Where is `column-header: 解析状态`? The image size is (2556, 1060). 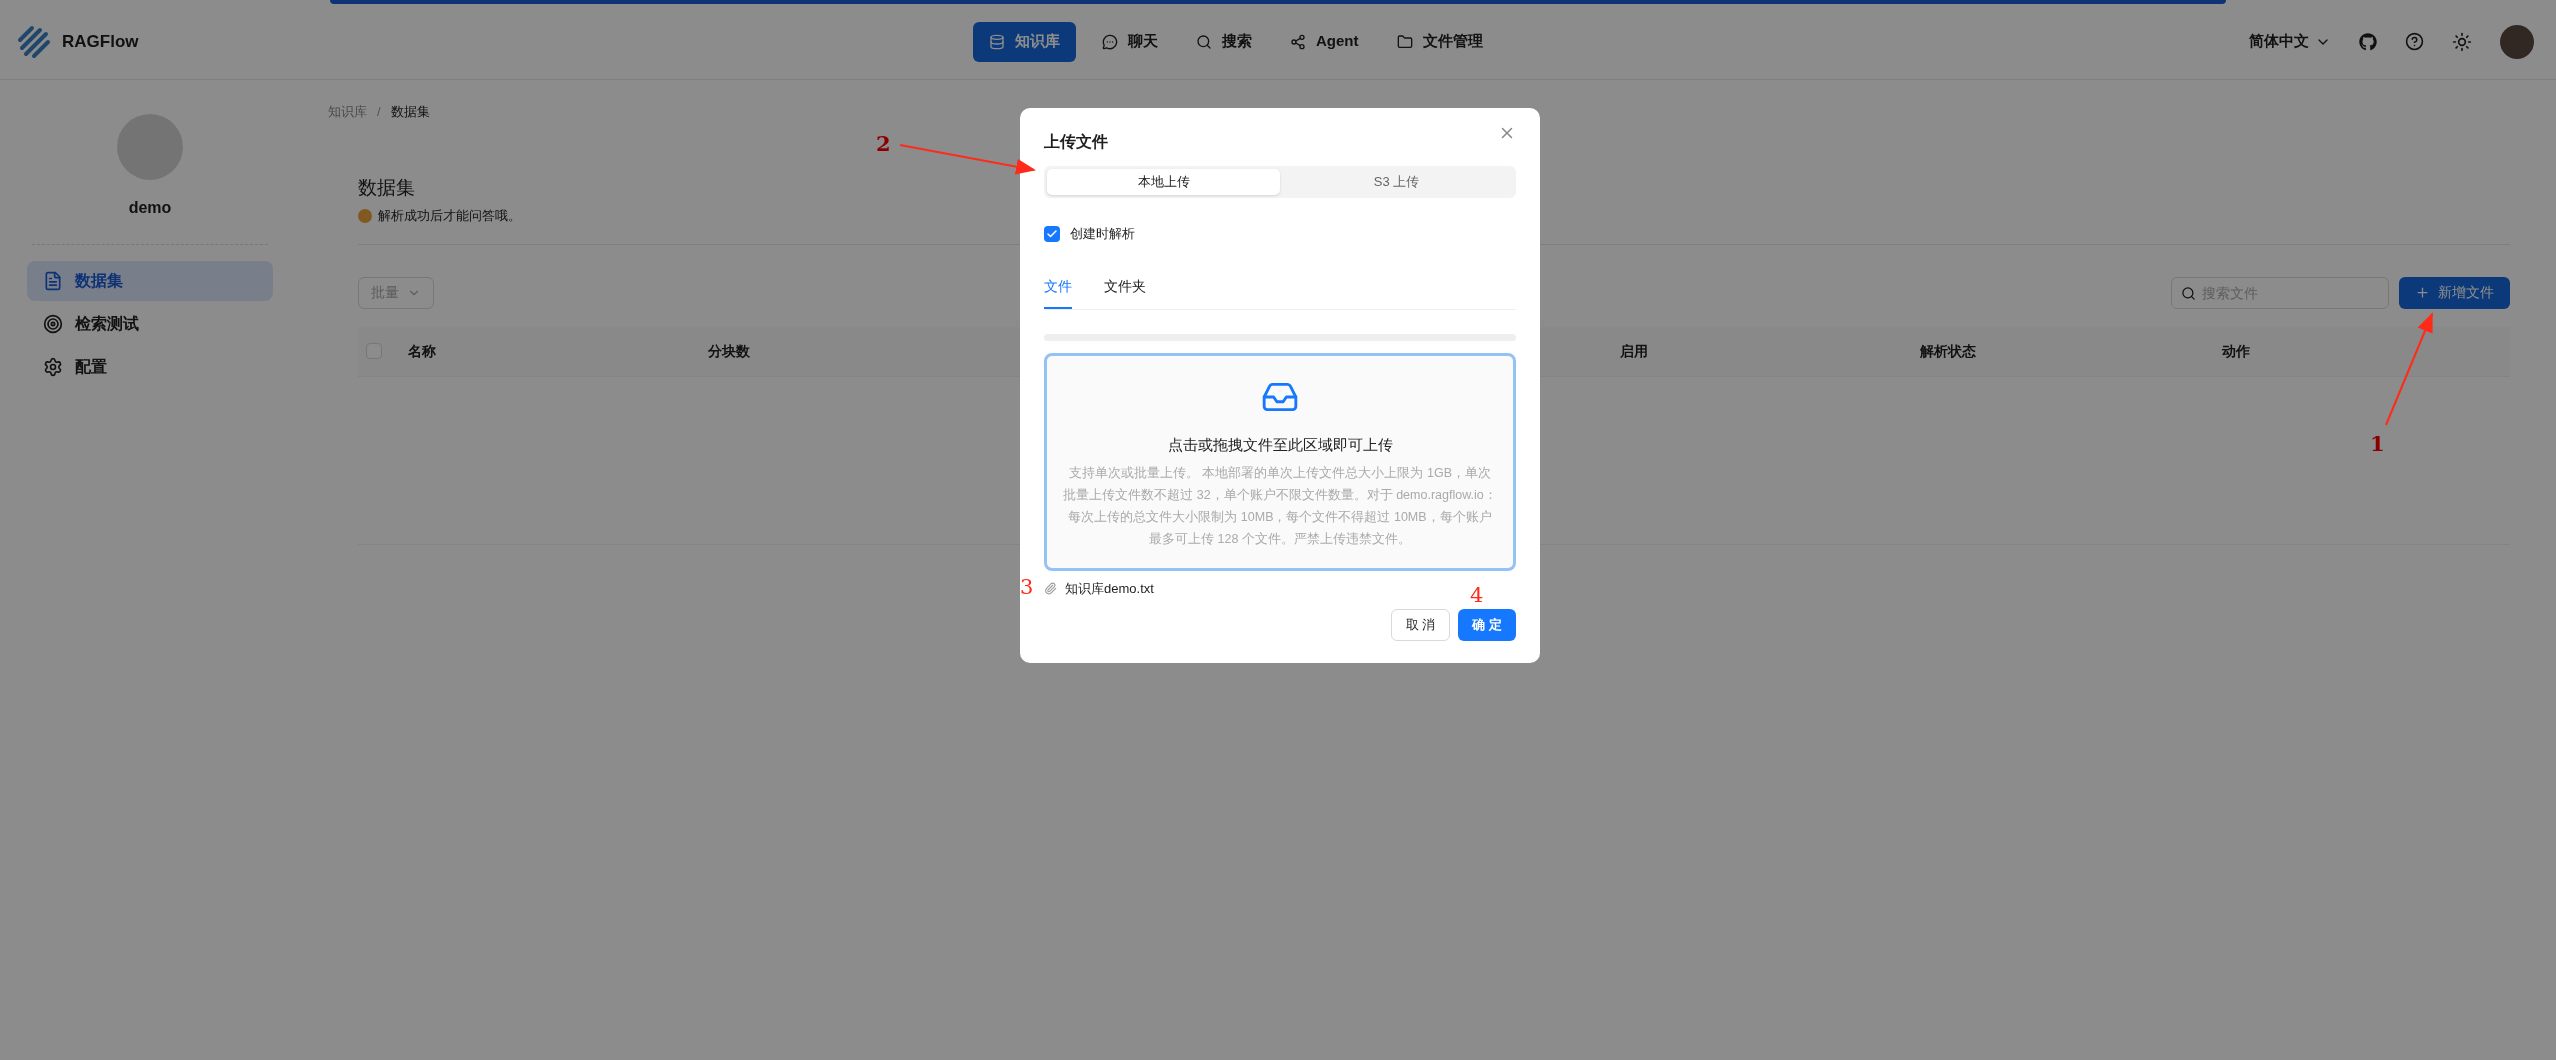 column-header: 解析状态 is located at coordinates (1948, 350).